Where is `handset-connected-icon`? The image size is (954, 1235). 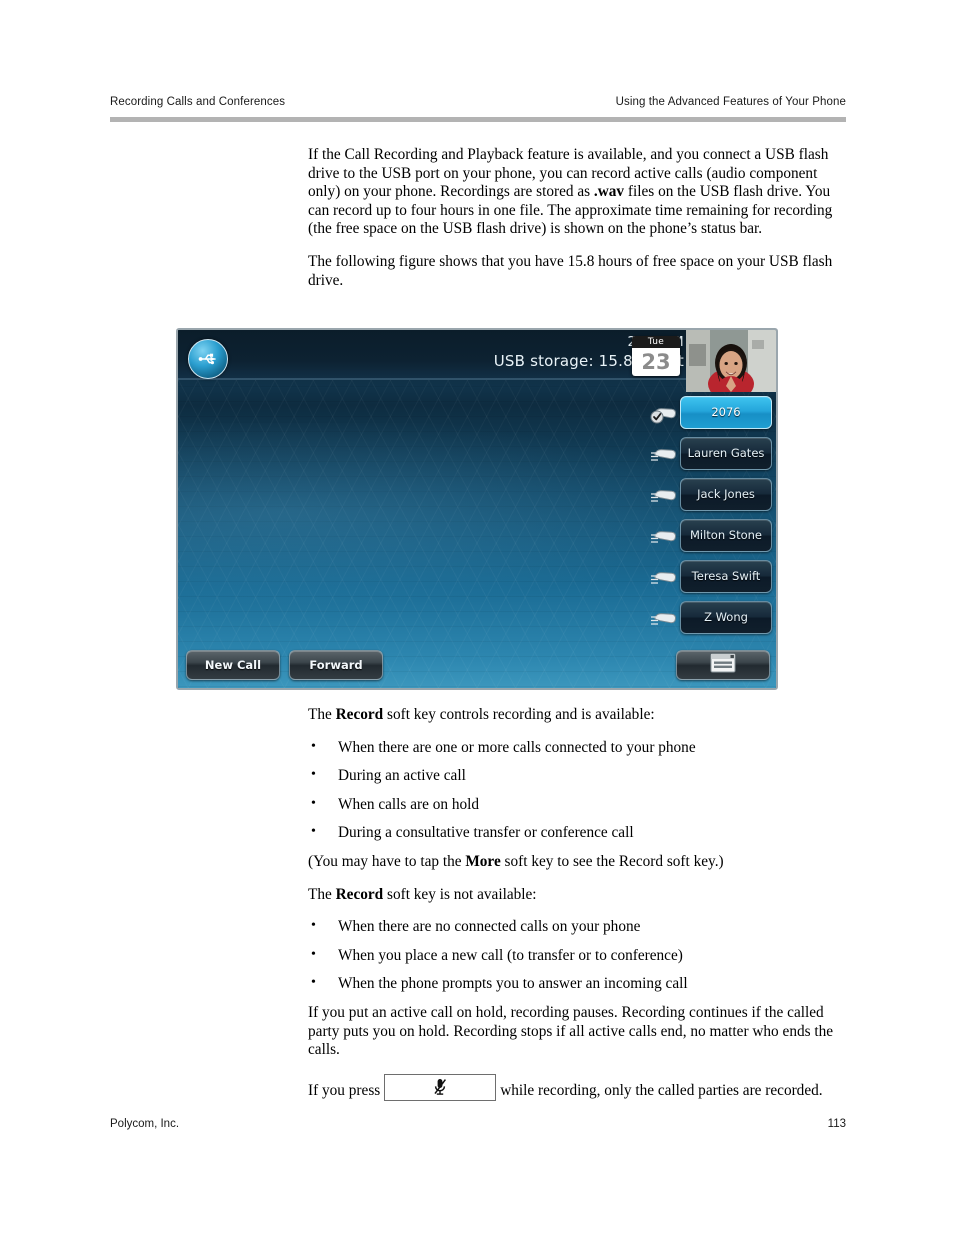
handset-connected-icon is located at coordinates (665, 412).